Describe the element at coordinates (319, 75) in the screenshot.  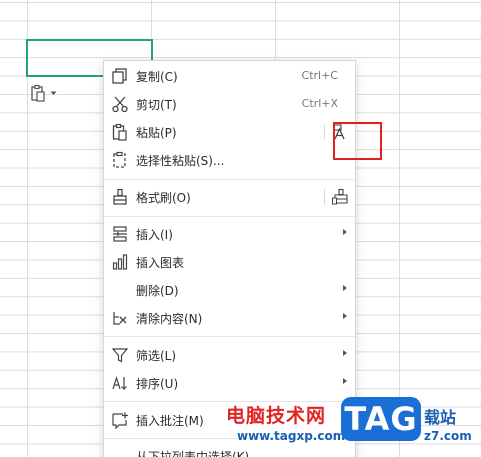
I see `menu-shortcut: Ctrl+C` at that location.